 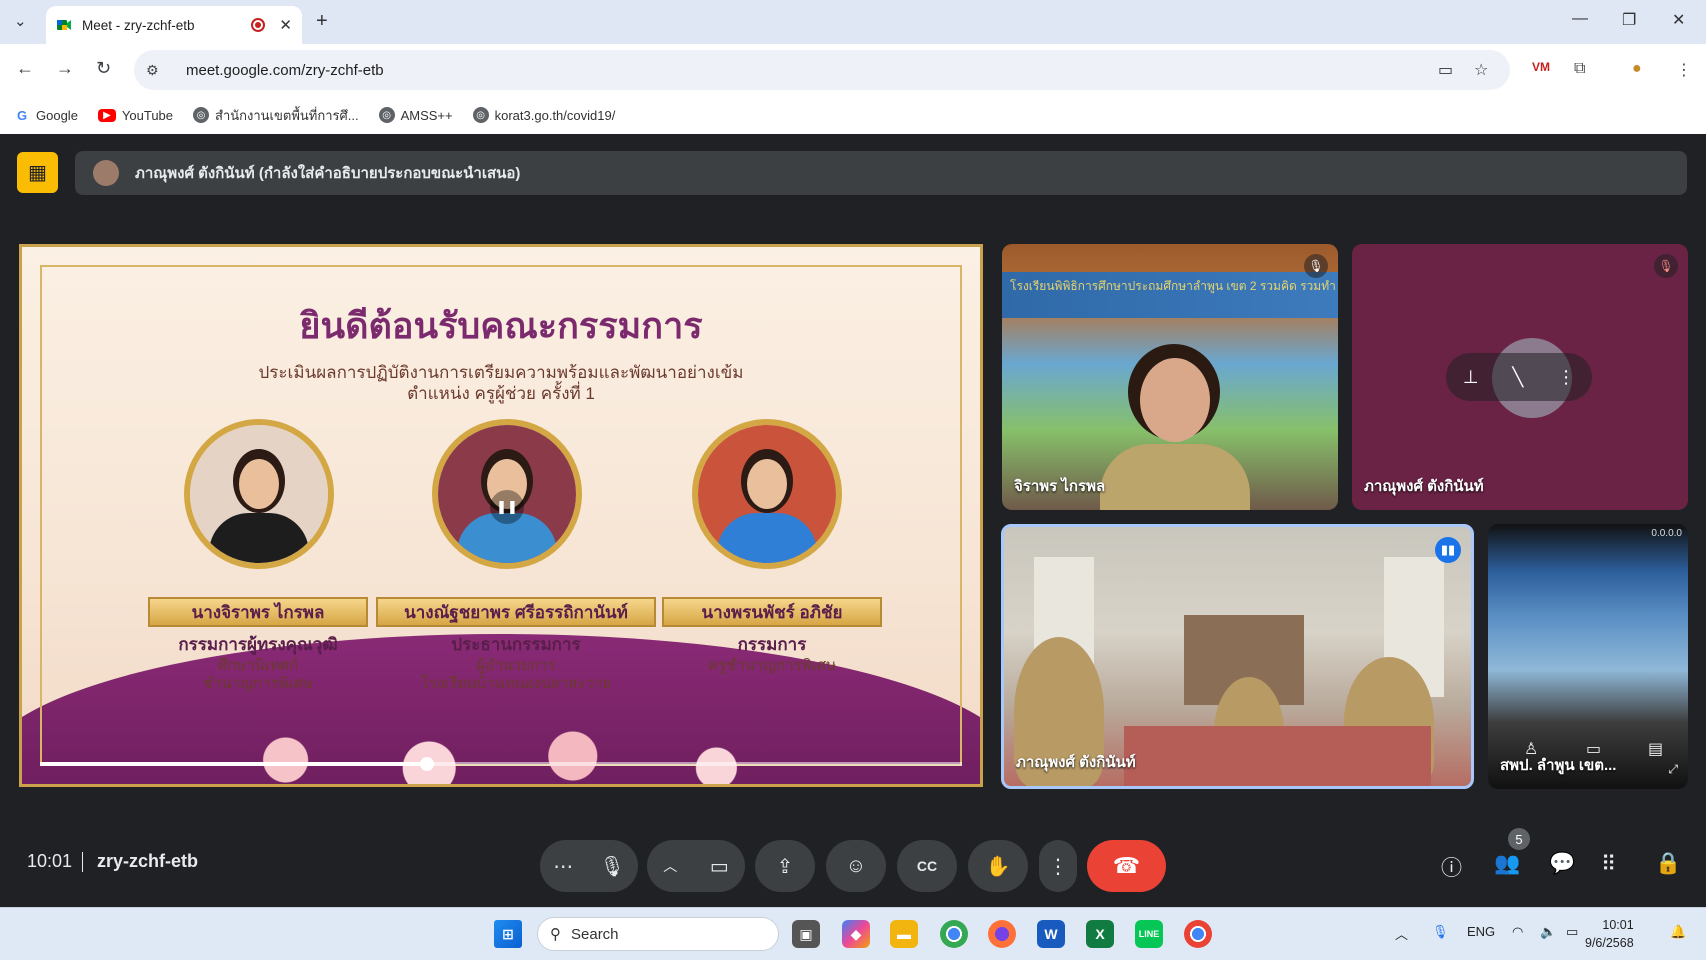 What do you see at coordinates (1440, 932) in the screenshot?
I see `microphone-tray-icon: 🎙` at bounding box center [1440, 932].